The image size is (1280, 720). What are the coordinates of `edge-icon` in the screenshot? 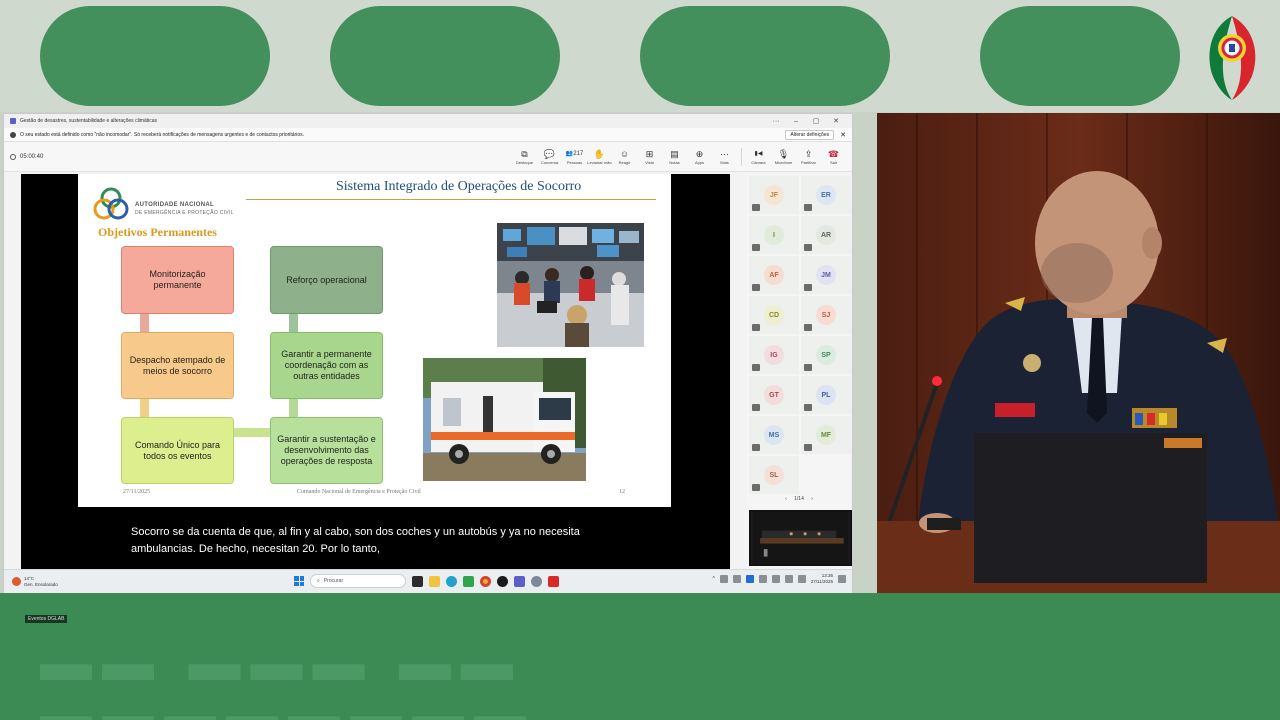 It's located at (451, 581).